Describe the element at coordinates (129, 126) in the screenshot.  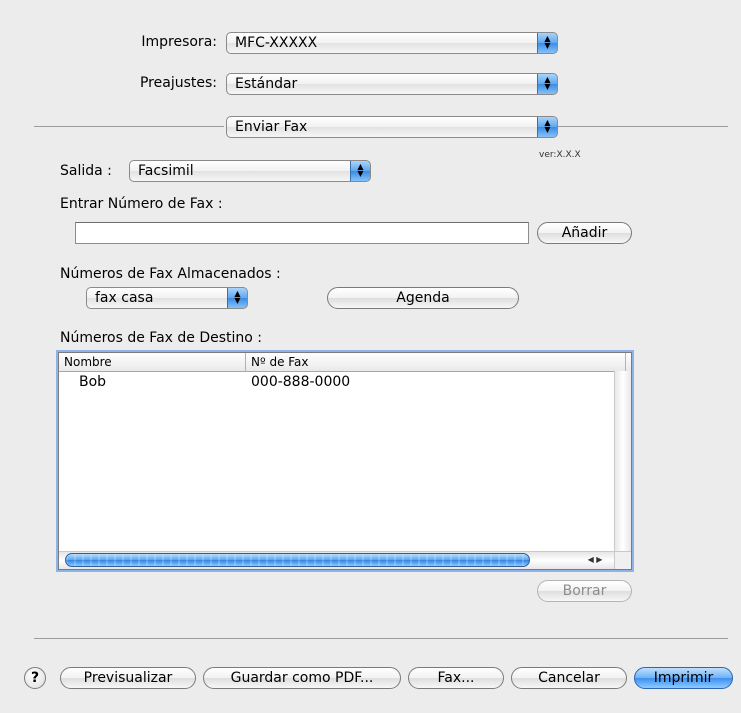
I see `separator-left` at that location.